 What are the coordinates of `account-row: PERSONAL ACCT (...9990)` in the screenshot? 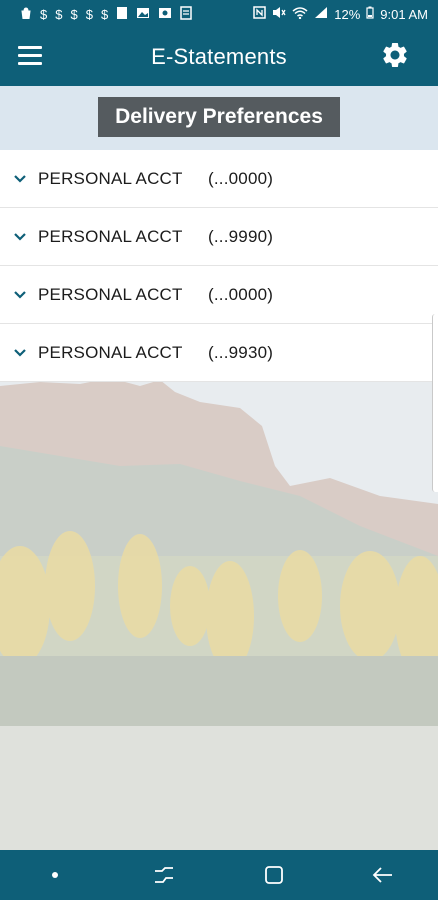 It's located at (219, 237).